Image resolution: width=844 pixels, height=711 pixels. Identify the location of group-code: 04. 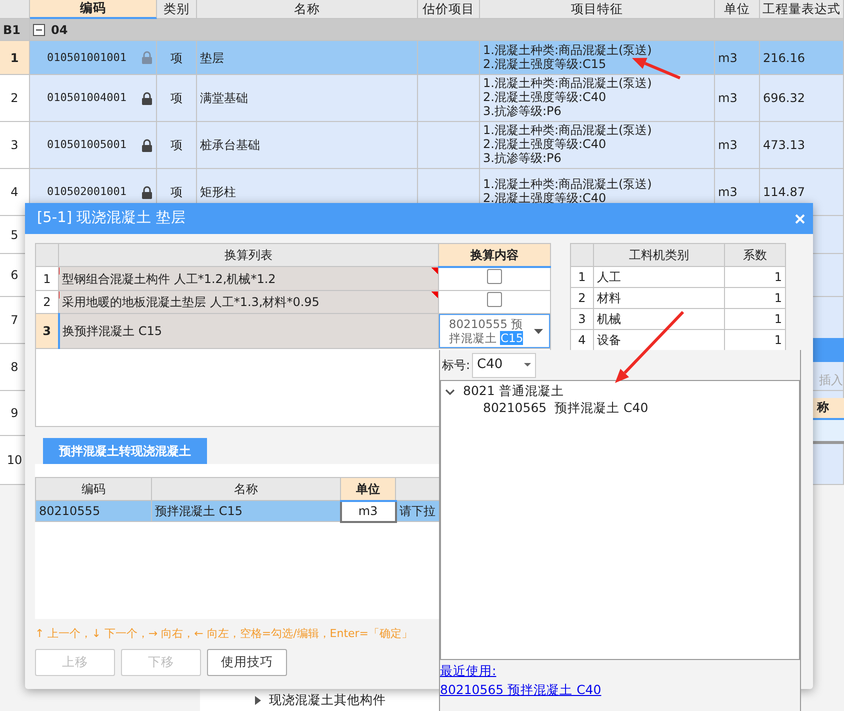
(59, 30).